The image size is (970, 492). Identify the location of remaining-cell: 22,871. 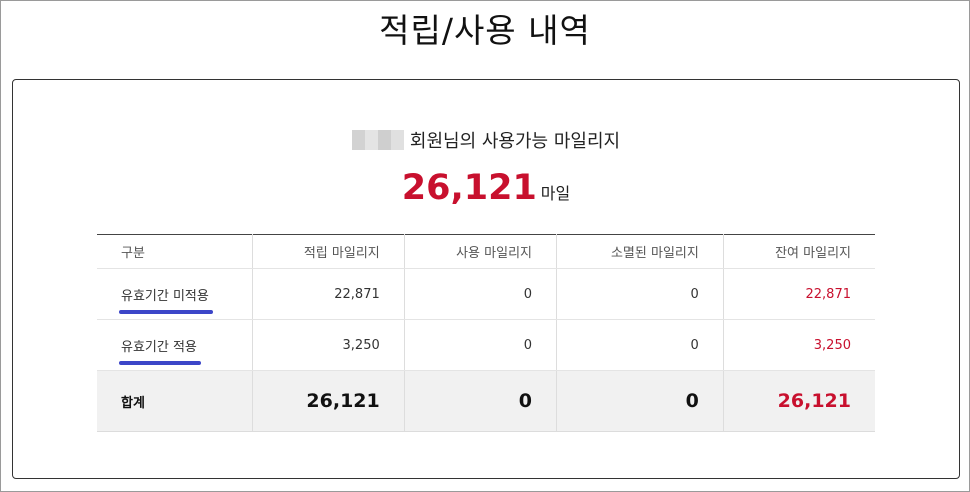
(799, 294).